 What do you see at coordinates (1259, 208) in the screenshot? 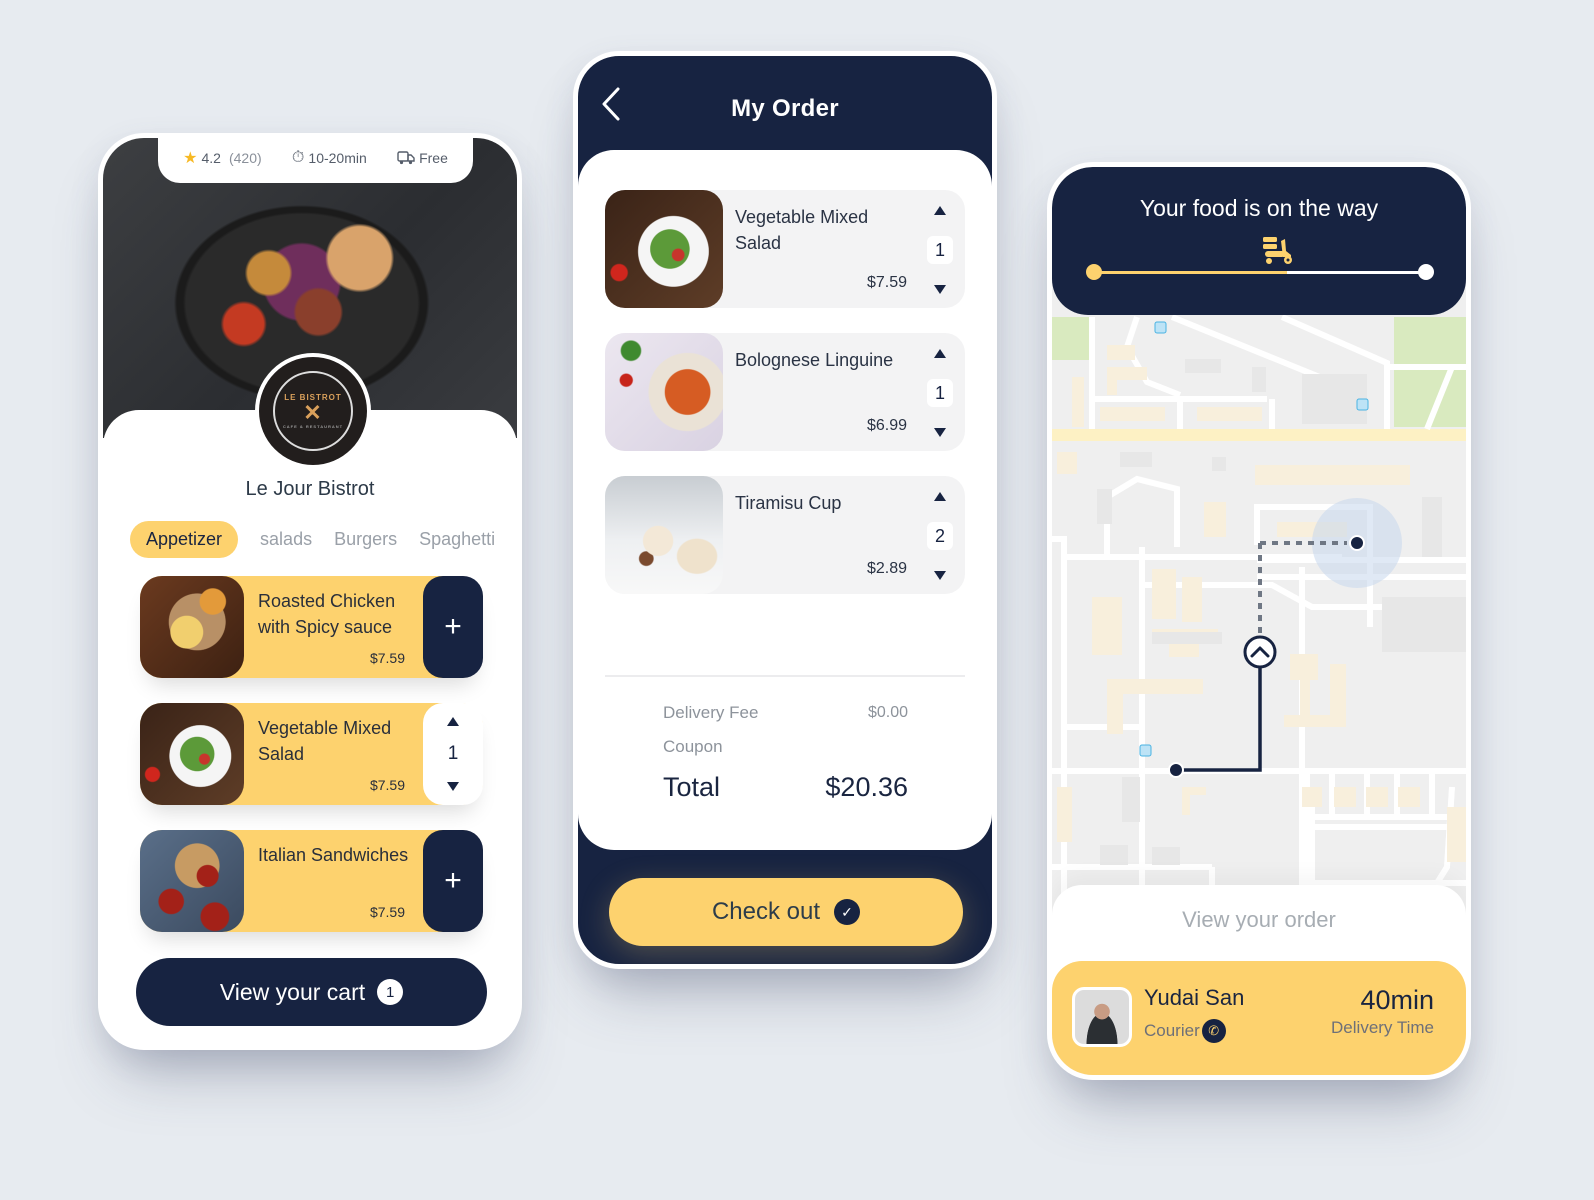
I see `tracking-title: Your food is on the way` at bounding box center [1259, 208].